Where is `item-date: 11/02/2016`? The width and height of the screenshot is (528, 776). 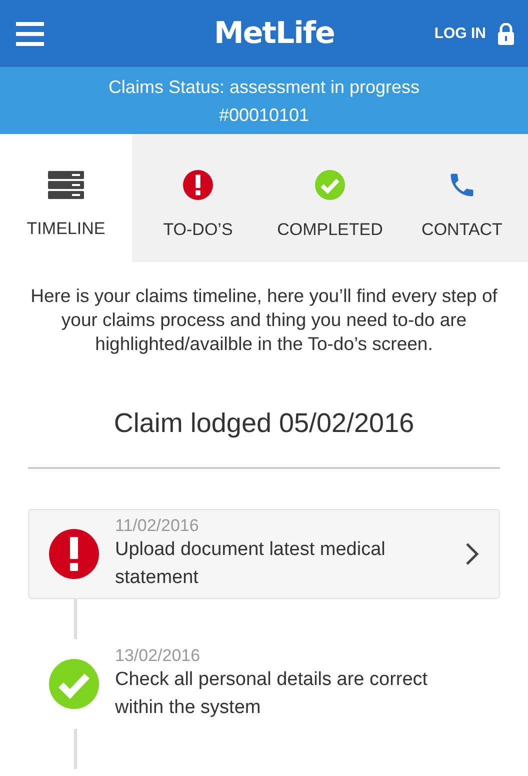
item-date: 11/02/2016 is located at coordinates (157, 526).